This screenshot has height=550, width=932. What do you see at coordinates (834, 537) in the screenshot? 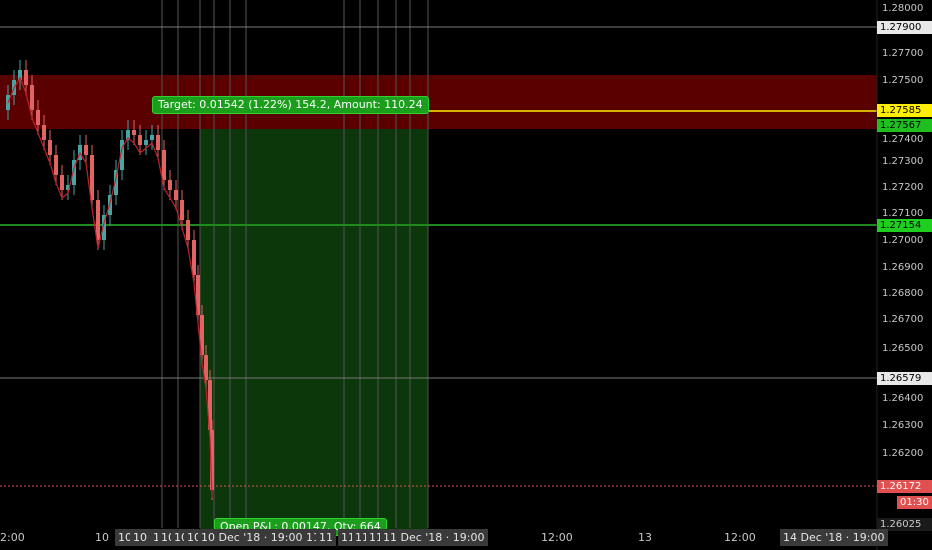
I see `time-axis-tick: 14 Dec '18 · 19:00` at bounding box center [834, 537].